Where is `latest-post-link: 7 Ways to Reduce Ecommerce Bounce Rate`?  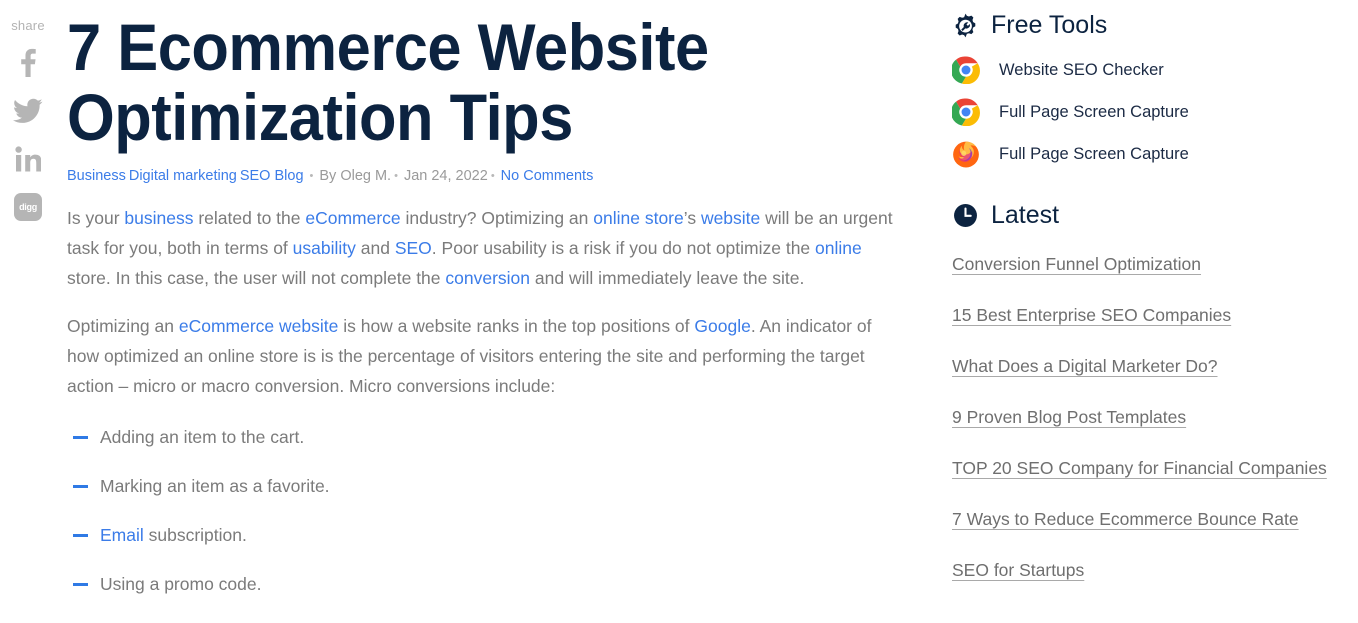 latest-post-link: 7 Ways to Reduce Ecommerce Bounce Rate is located at coordinates (1125, 519).